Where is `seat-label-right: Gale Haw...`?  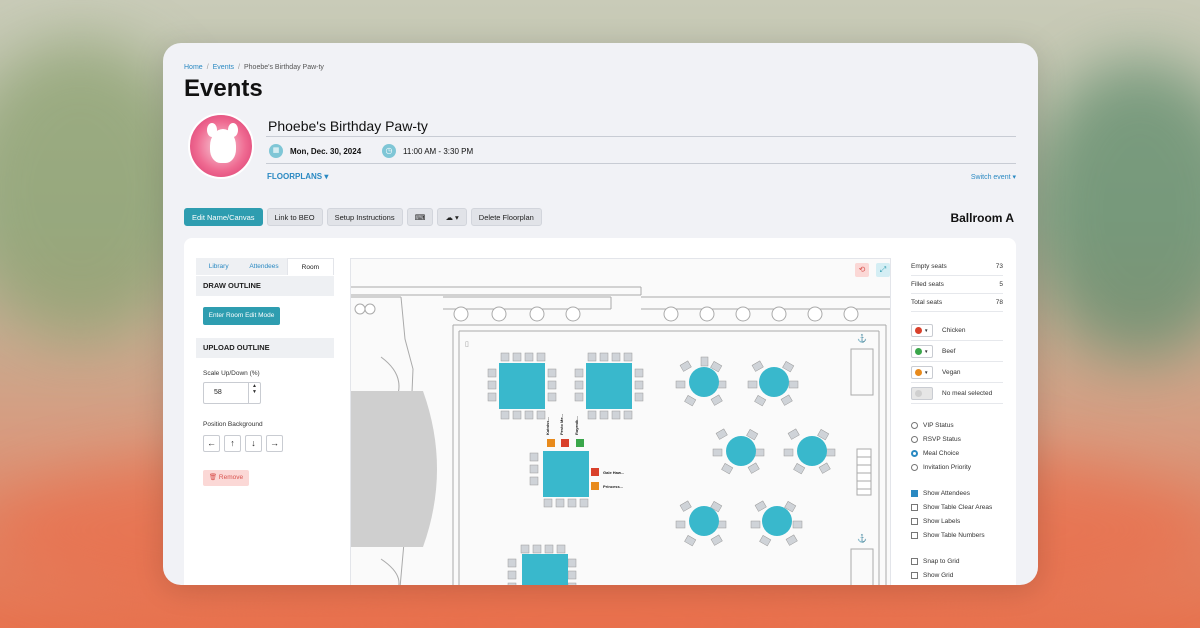 seat-label-right: Gale Haw... is located at coordinates (613, 472).